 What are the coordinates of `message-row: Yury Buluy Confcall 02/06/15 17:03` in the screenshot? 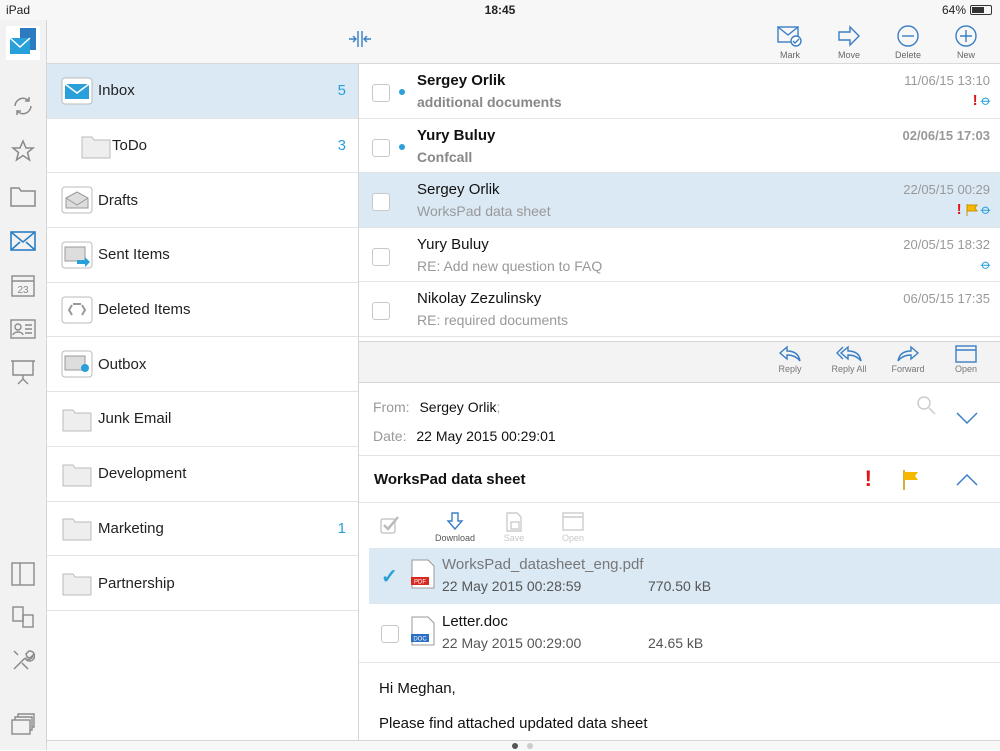 It's located at (679, 146).